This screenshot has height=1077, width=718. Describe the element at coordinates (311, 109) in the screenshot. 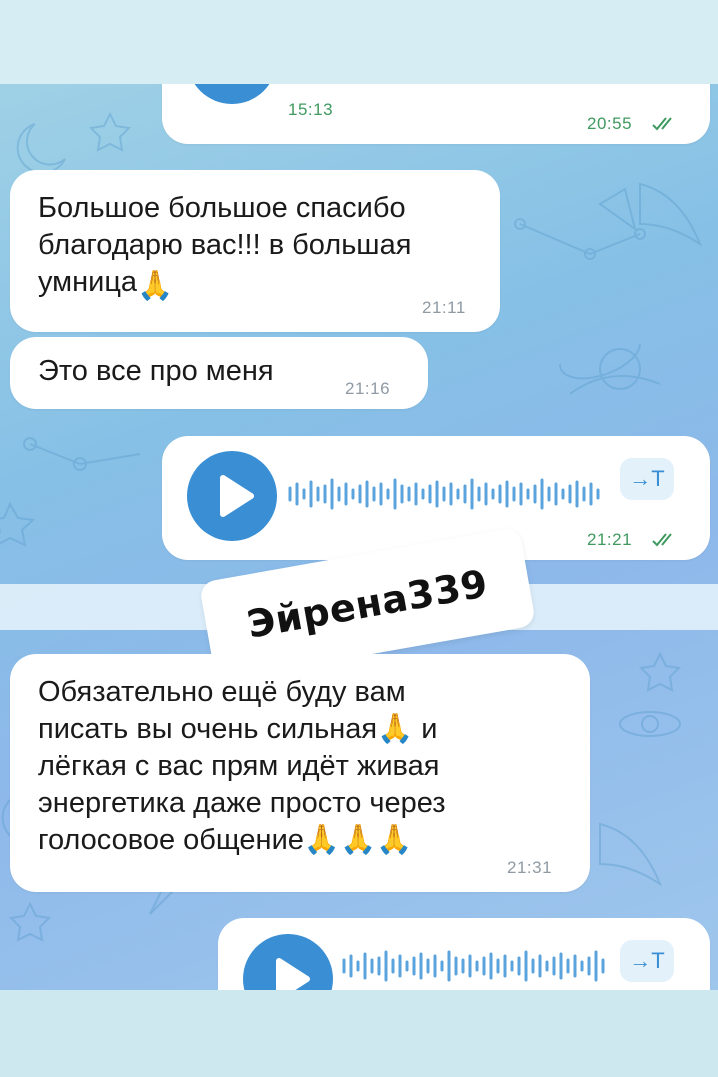

I see `voice-duration: 15:13` at that location.